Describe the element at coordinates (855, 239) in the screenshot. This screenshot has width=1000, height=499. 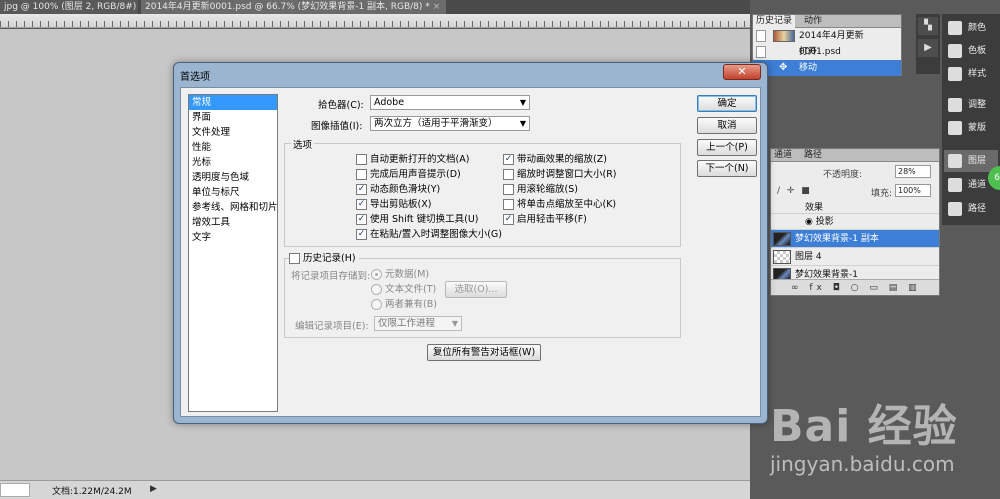
I see `layer-row: 梦幻效果背景-1 副本` at that location.